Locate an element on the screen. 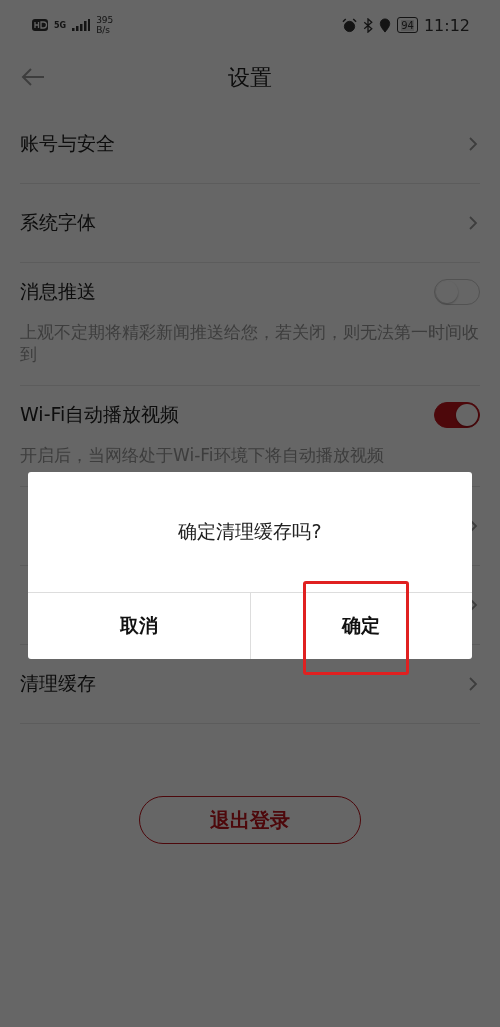  toggle-switch is located at coordinates (457, 415).